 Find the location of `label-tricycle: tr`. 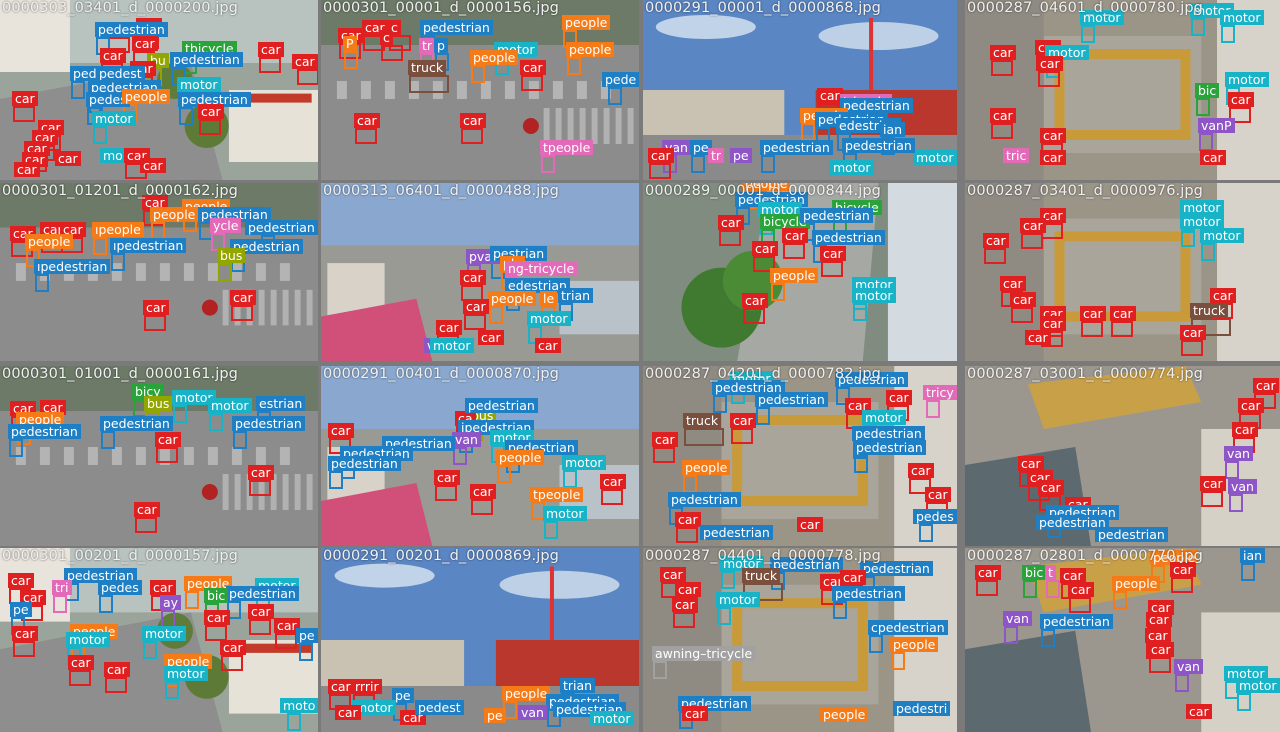

label-tricycle: tr is located at coordinates (427, 45).